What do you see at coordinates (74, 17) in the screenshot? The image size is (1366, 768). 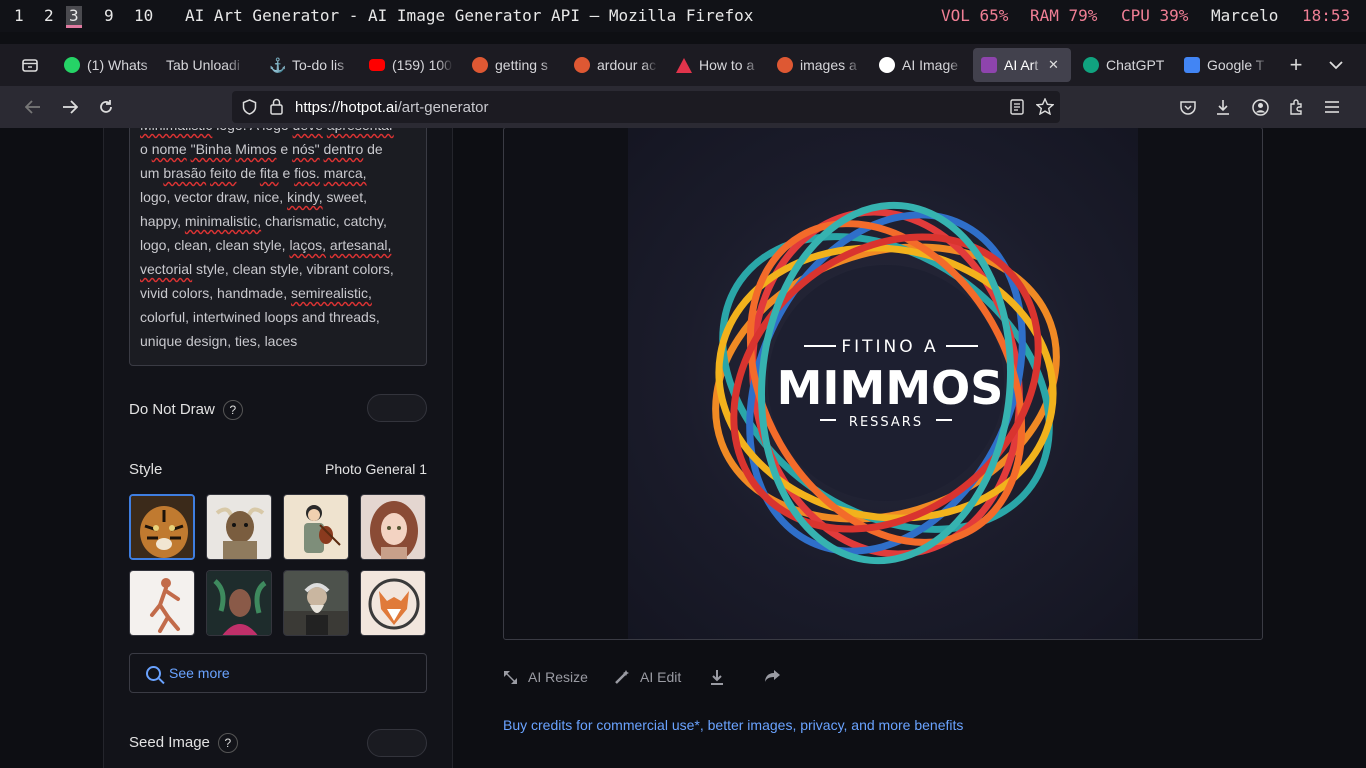 I see `workspace-3-active: 3` at bounding box center [74, 17].